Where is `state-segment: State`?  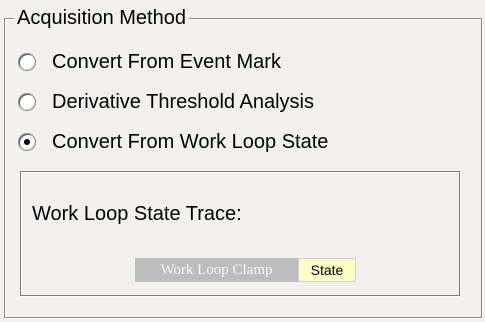
state-segment: State is located at coordinates (327, 270).